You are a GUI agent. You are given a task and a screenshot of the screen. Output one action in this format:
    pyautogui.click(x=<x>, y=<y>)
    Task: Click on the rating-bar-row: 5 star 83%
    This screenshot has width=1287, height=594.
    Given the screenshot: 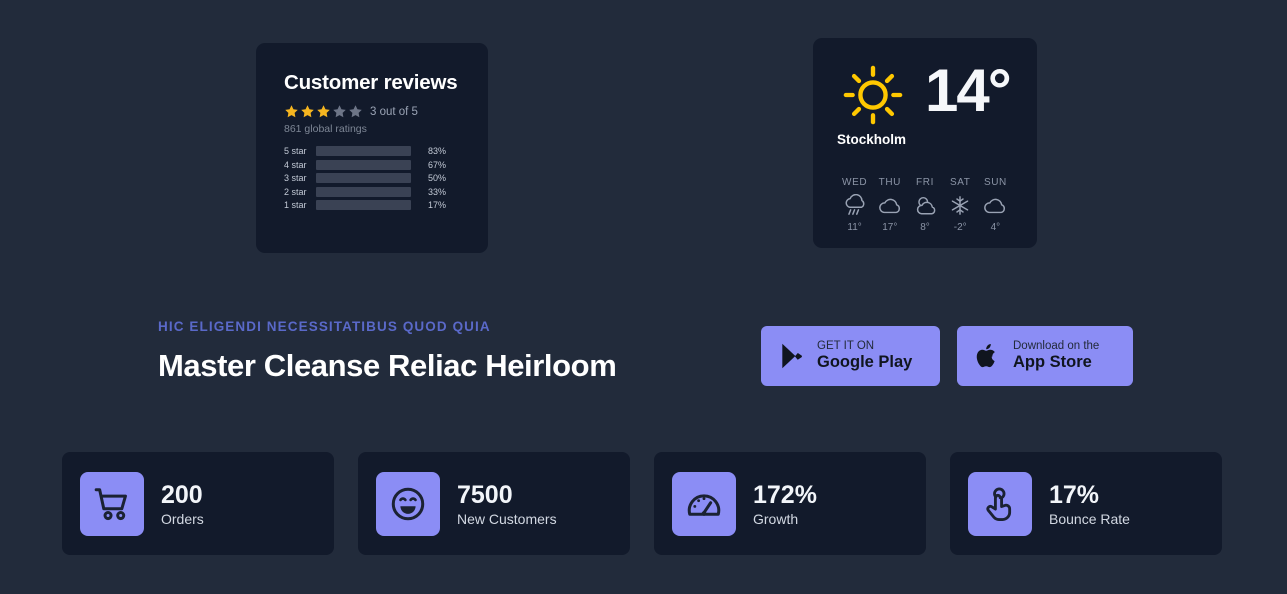 What is the action you would take?
    pyautogui.click(x=372, y=151)
    